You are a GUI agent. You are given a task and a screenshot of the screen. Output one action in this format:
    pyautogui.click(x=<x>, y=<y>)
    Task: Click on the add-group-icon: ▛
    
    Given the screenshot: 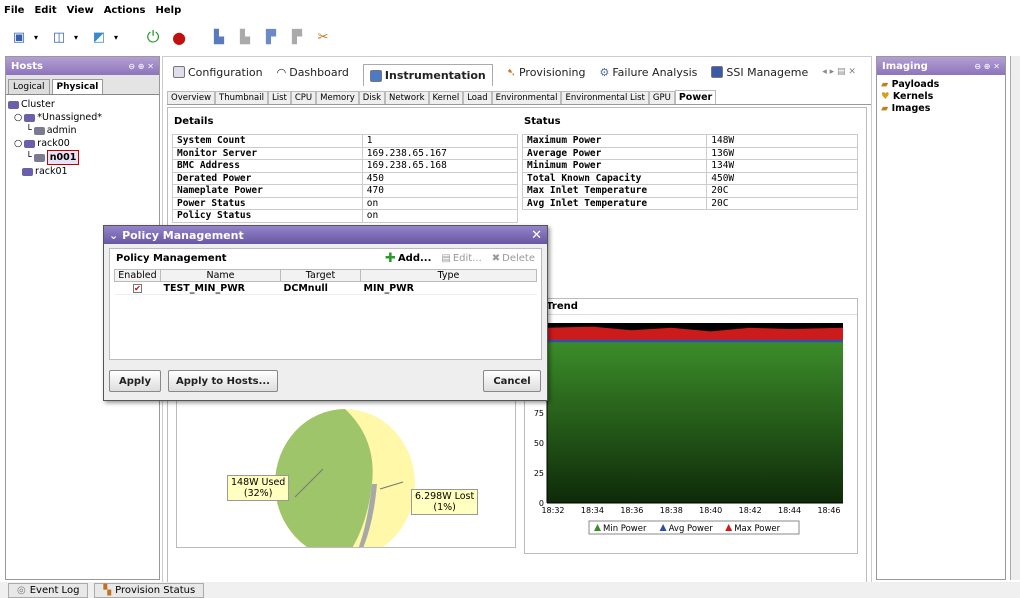 What is the action you would take?
    pyautogui.click(x=271, y=37)
    